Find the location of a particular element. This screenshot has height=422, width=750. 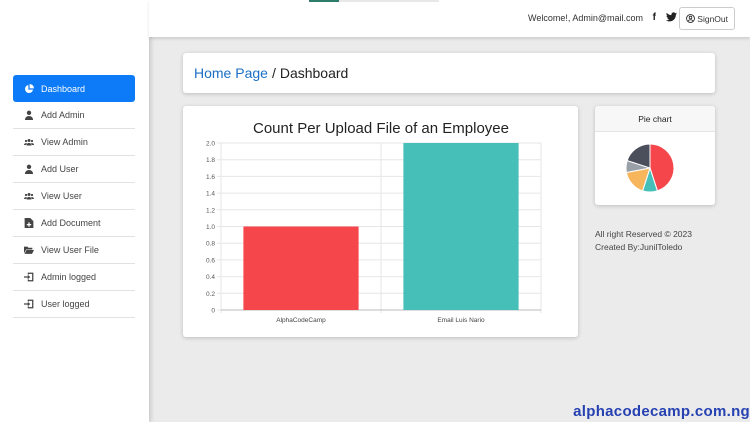

footer-credit: Created By:JunilToledo is located at coordinates (639, 247).